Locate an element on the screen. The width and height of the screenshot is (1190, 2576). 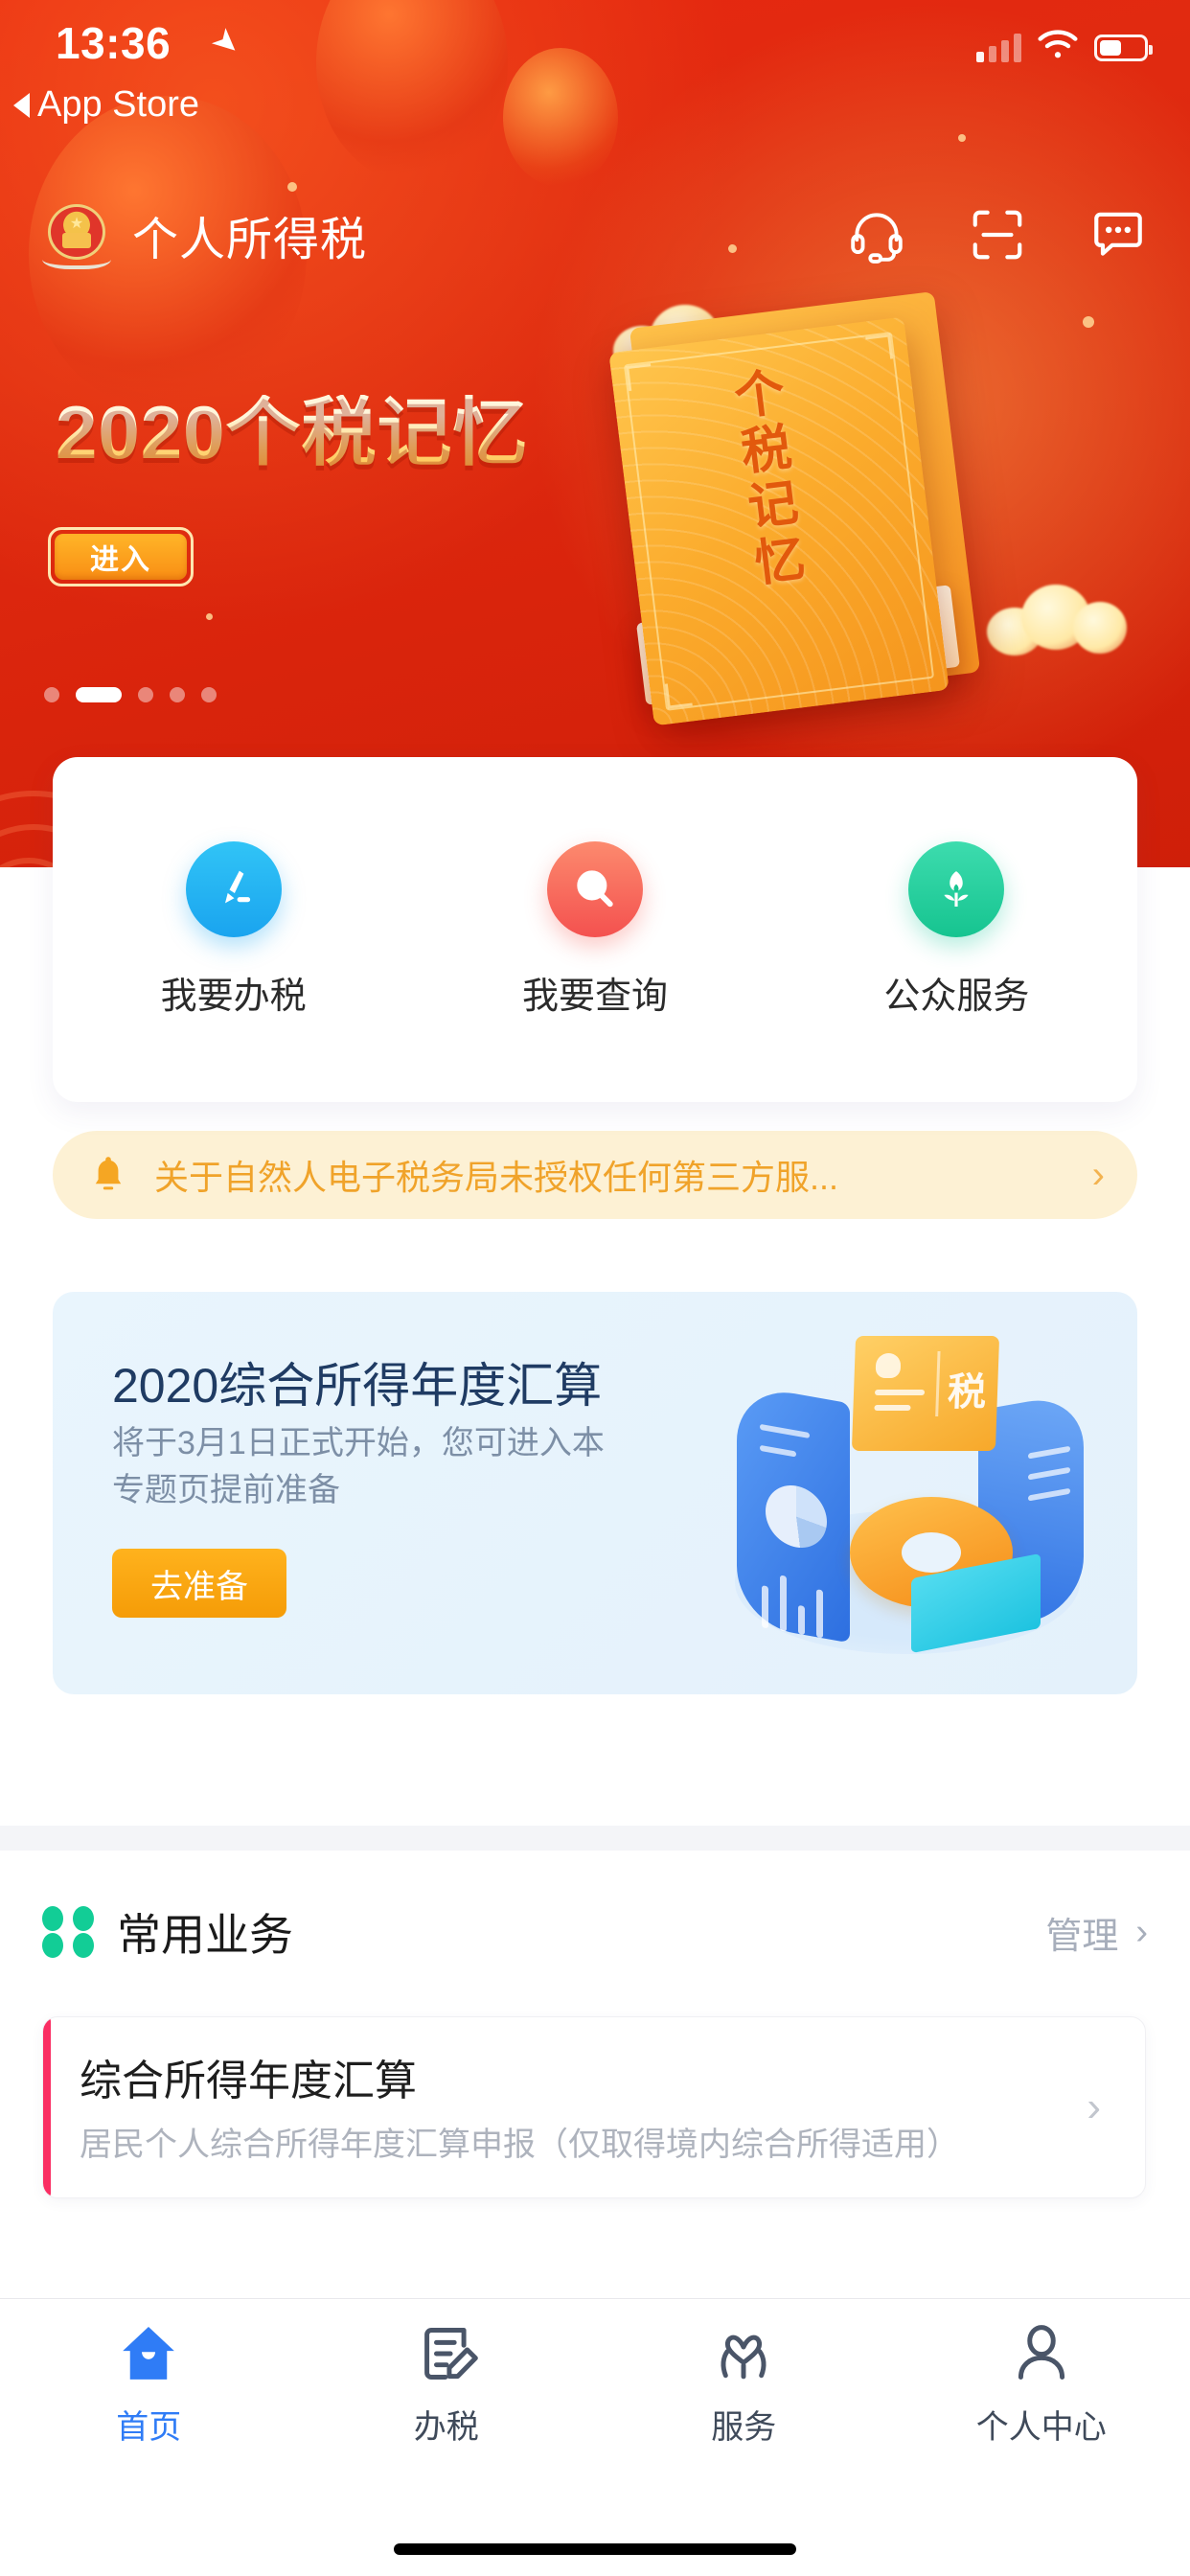
status-indicators is located at coordinates (1065, 47).